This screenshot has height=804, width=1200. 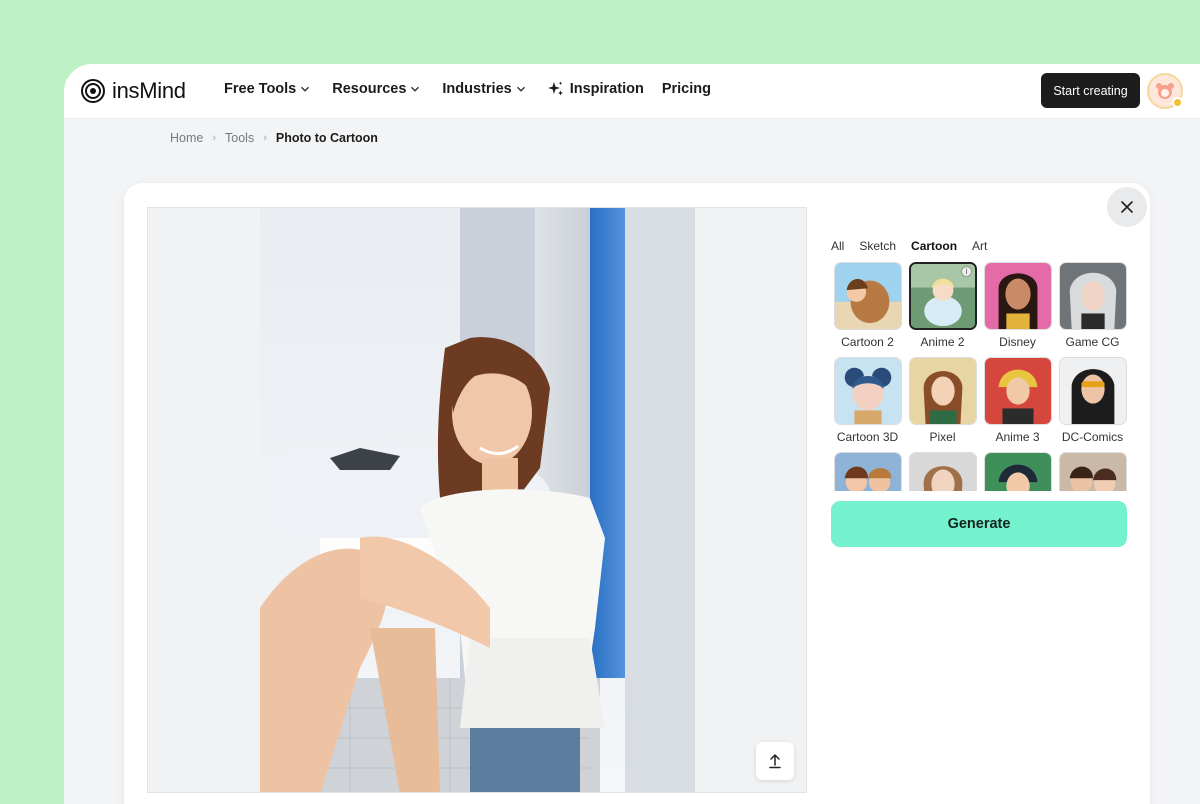 I want to click on nav-resources: Resources, so click(x=376, y=89).